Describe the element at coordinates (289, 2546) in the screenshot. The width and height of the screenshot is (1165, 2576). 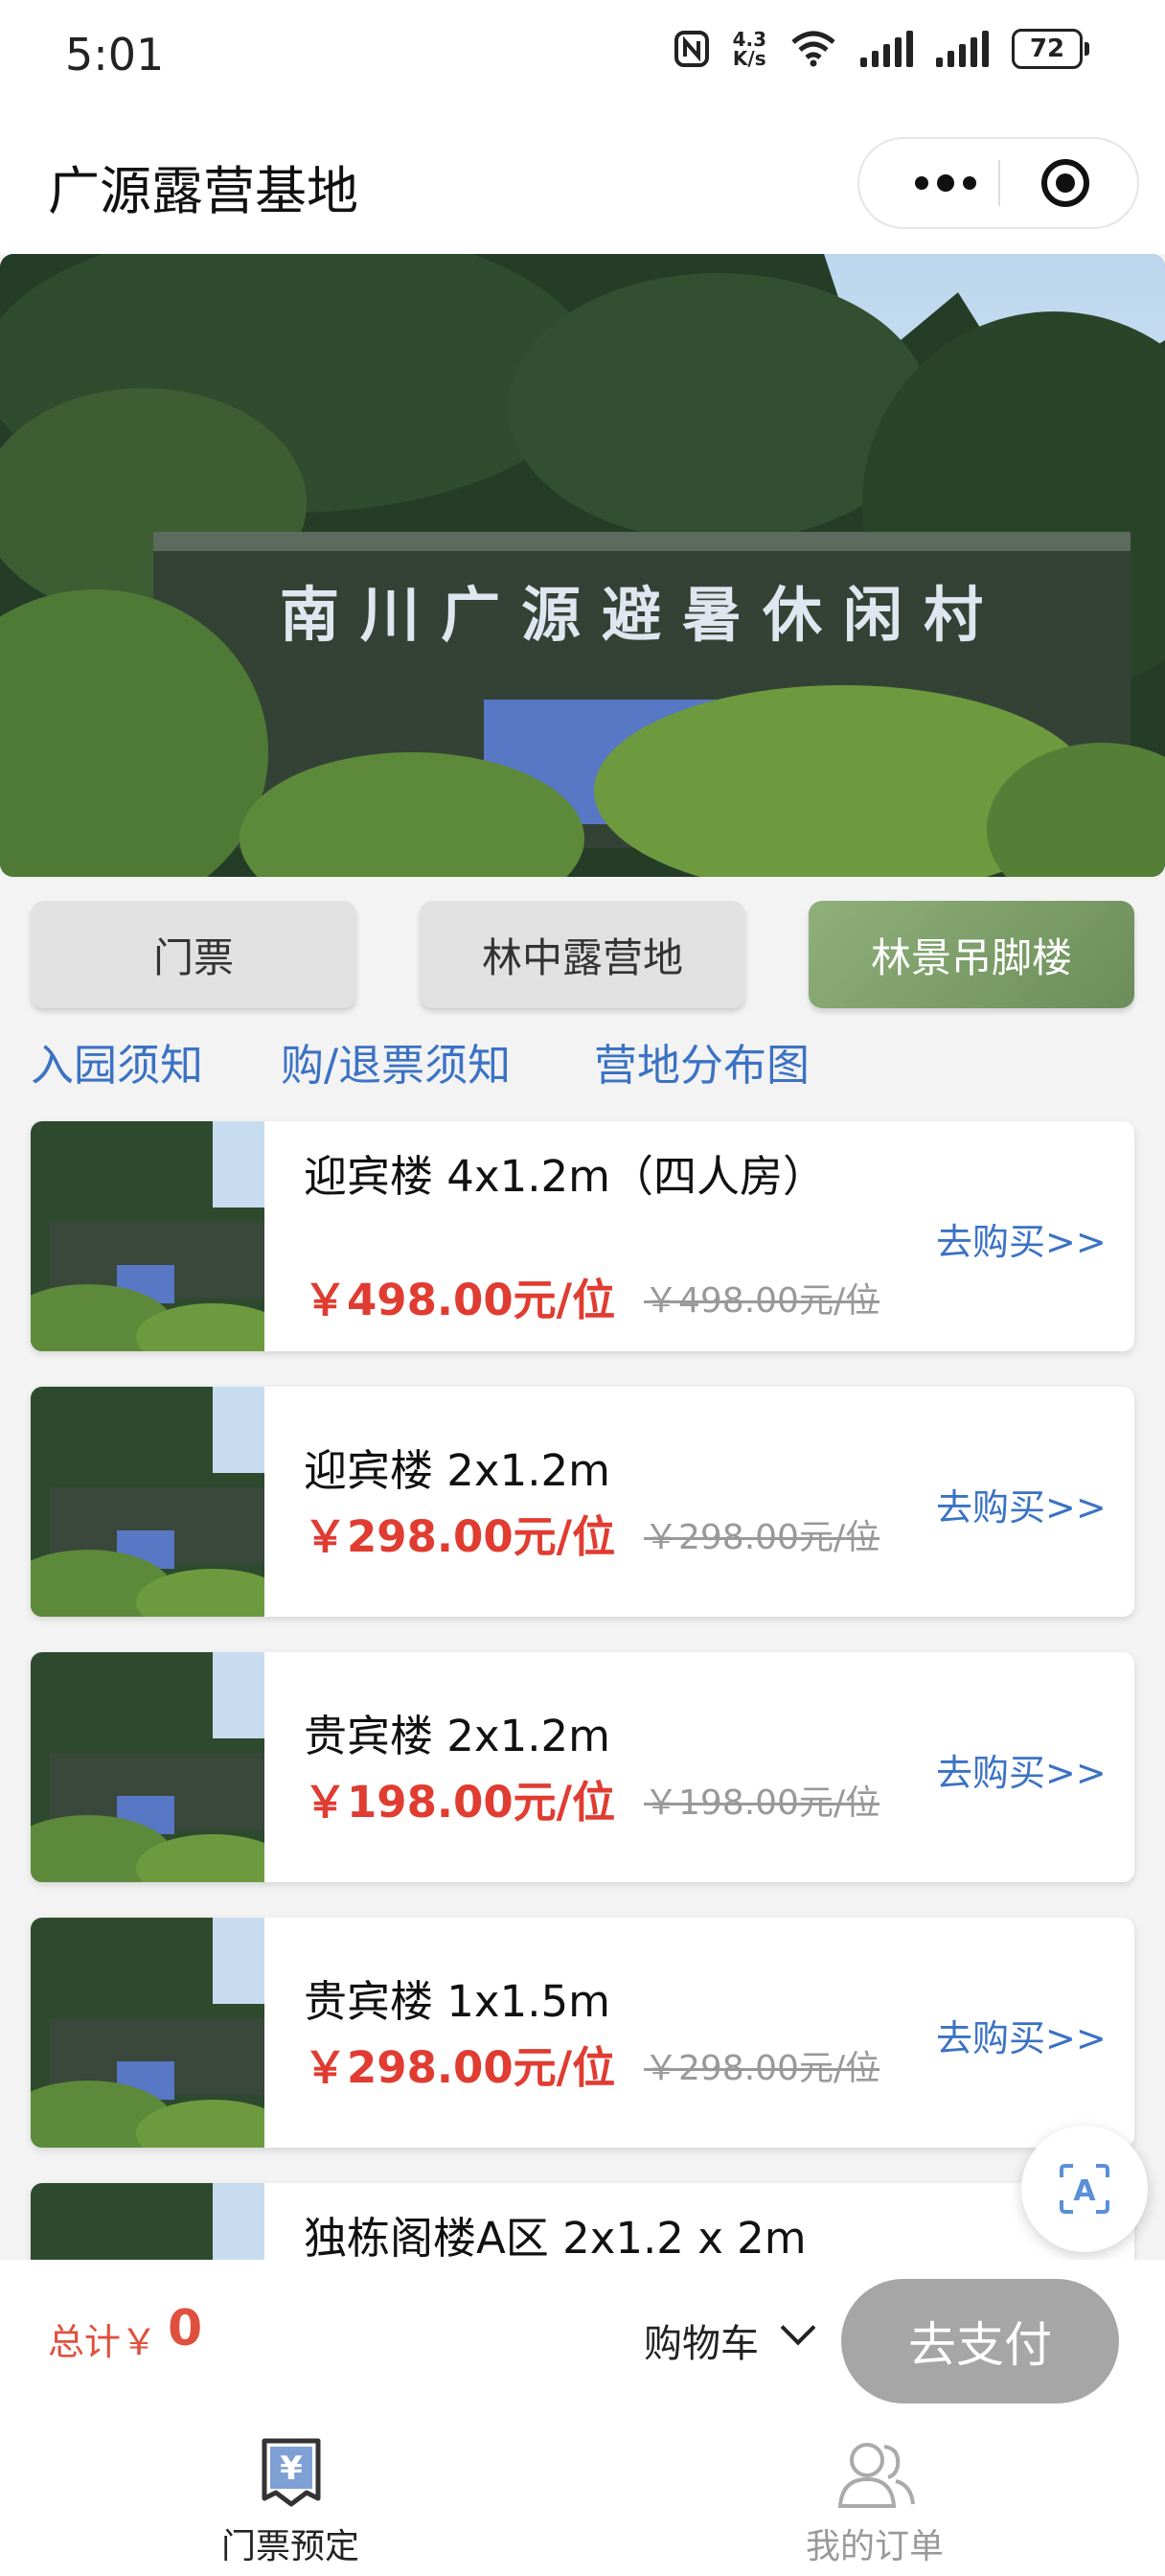
I see `nav-label: 门票预定` at that location.